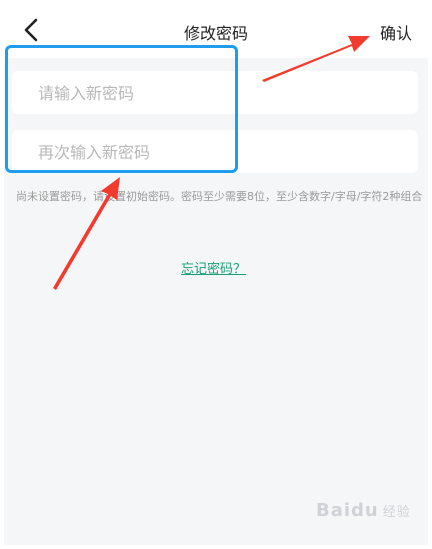 The height and width of the screenshot is (549, 432). I want to click on forgot-password-link: 忘记密码？, so click(213, 267).